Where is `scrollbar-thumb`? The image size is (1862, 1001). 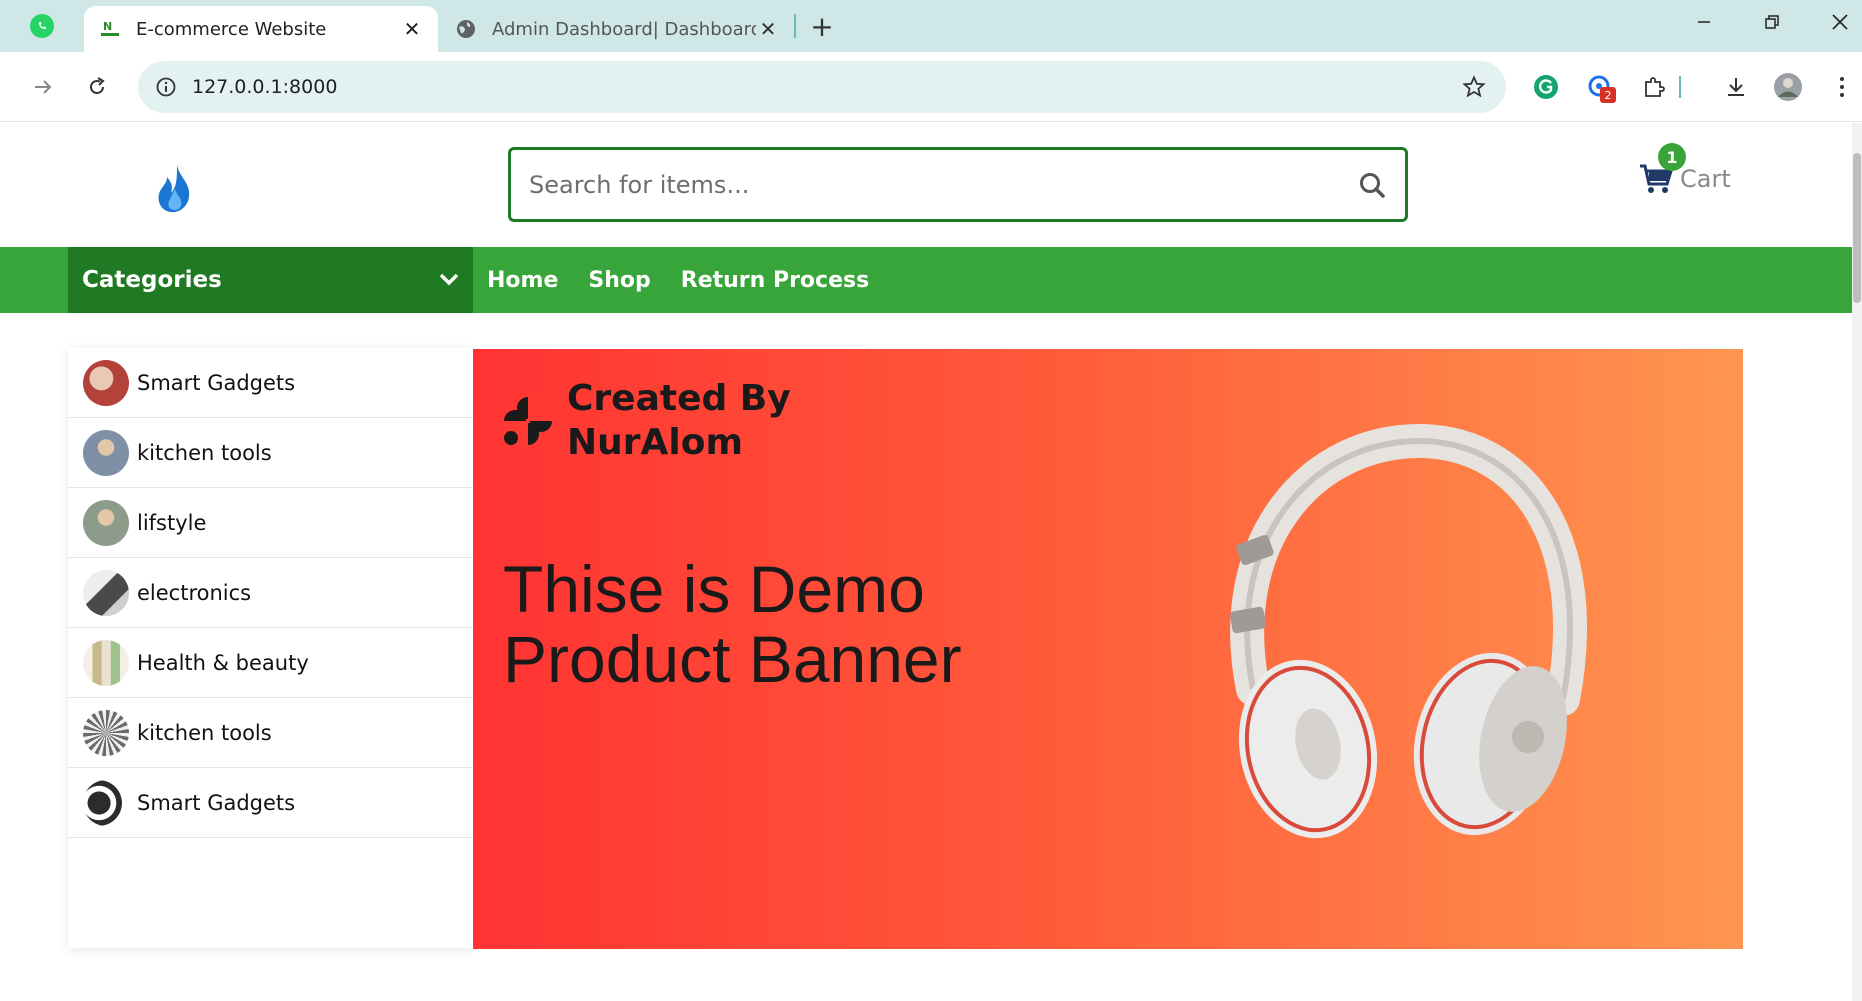
scrollbar-thumb is located at coordinates (1857, 228).